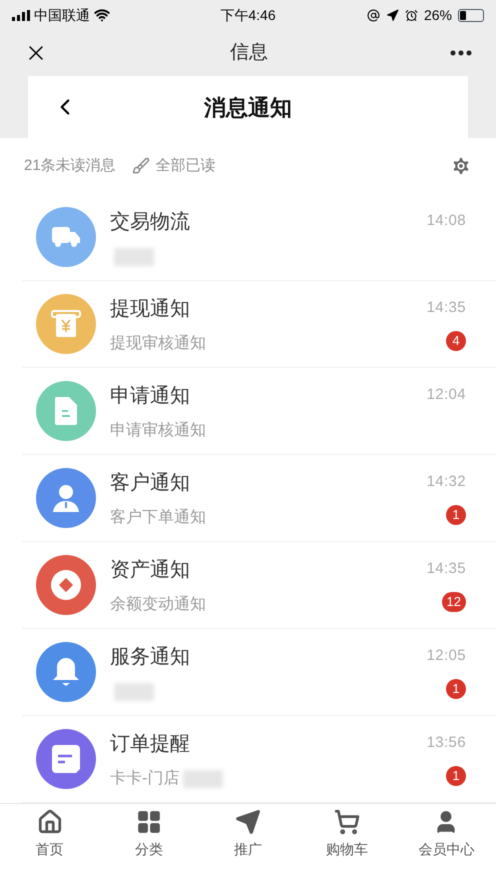 The width and height of the screenshot is (496, 874). What do you see at coordinates (150, 570) in the screenshot?
I see `message-title: 资产通知` at bounding box center [150, 570].